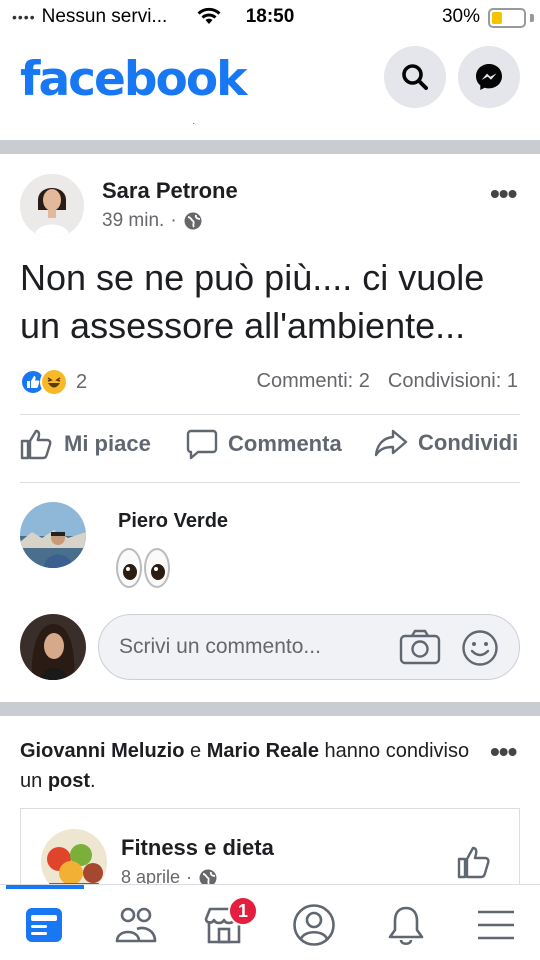 This screenshot has height=960, width=540. Describe the element at coordinates (36, 444) in the screenshot. I see `thumbs-up-icon` at that location.